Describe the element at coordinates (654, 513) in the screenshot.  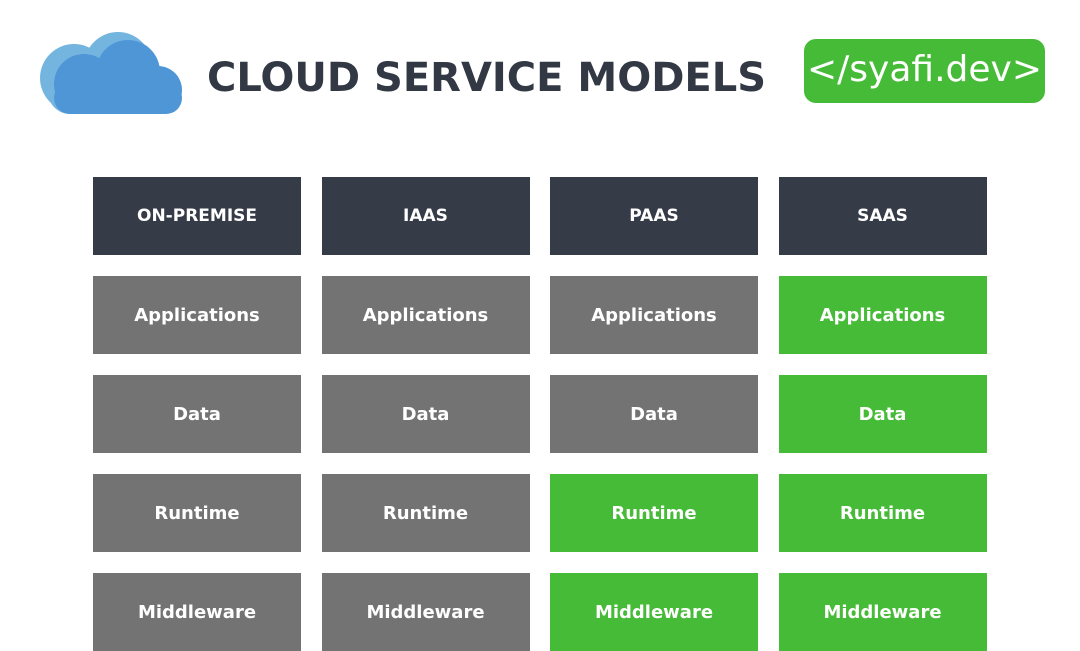
I see `layer-cell-paas-runtime: Runtime` at that location.